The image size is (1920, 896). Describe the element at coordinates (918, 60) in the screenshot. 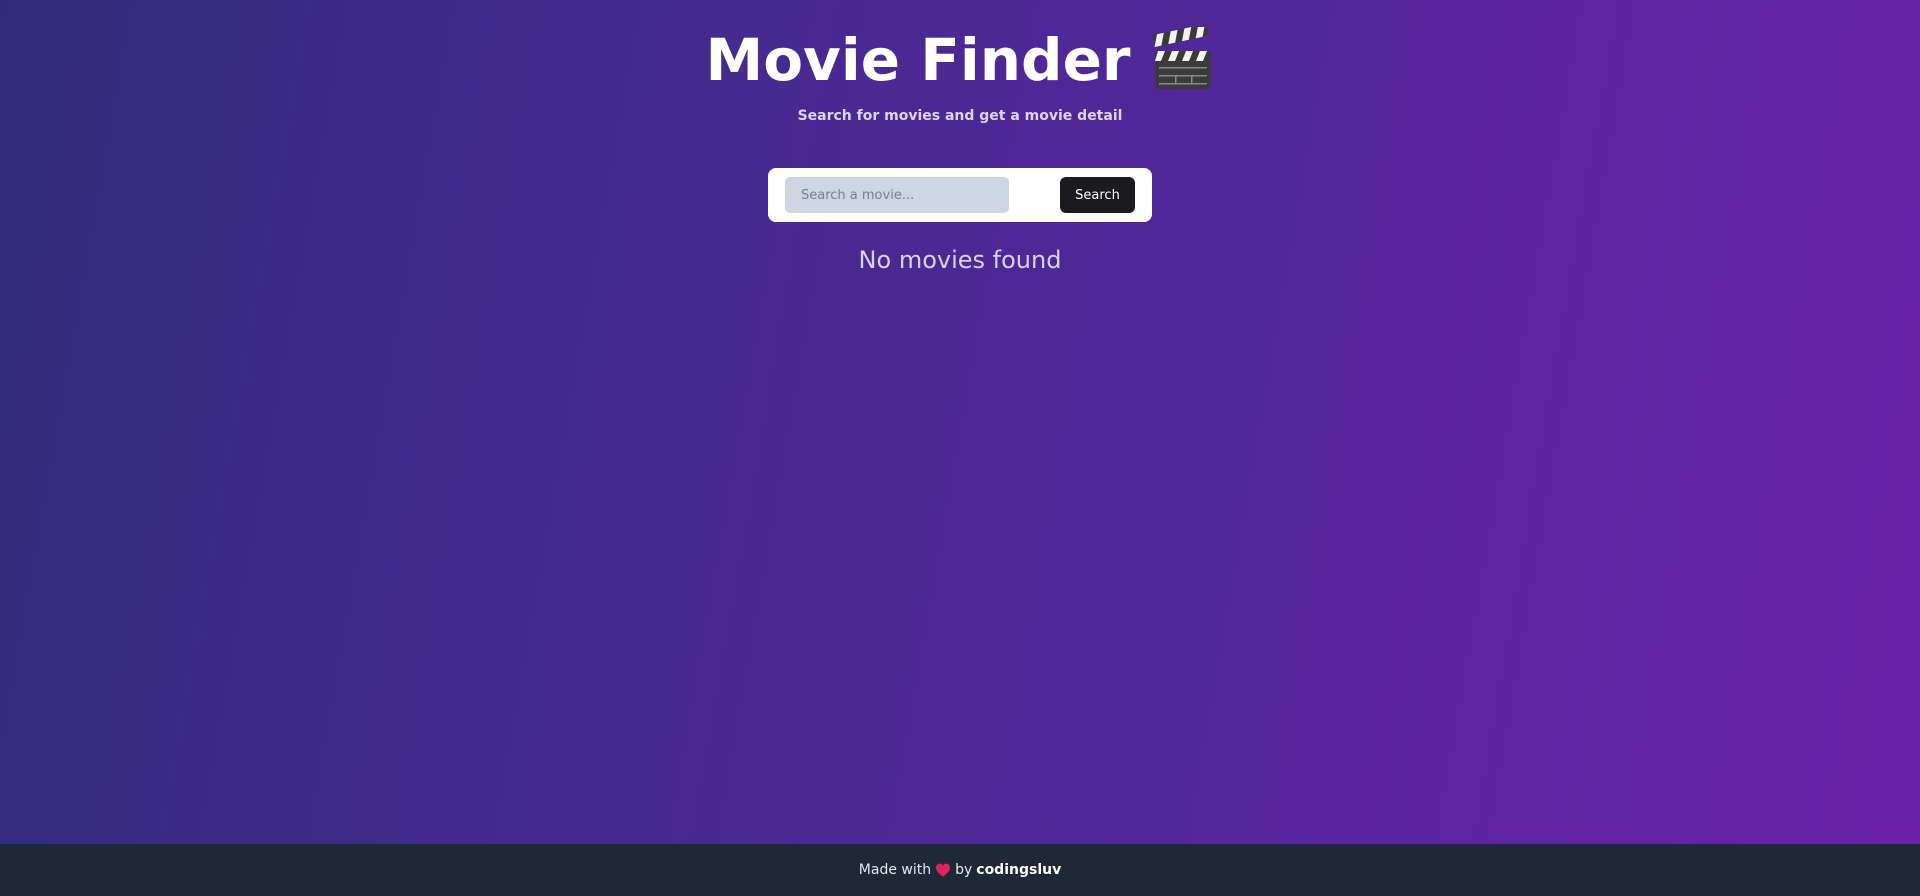

I see `page-title: Movie Finder` at that location.